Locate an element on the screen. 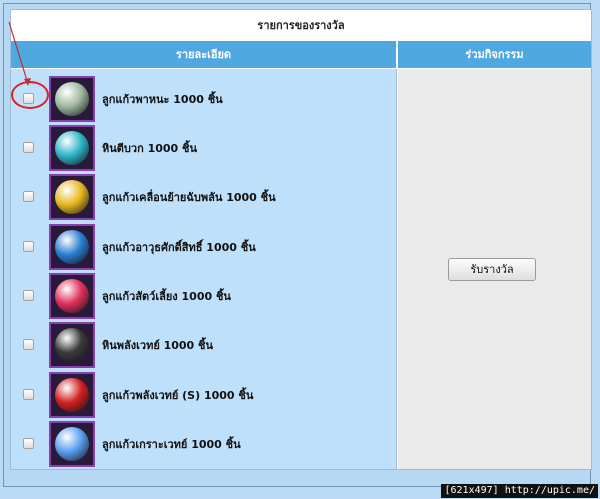  column-header-detail: รายละเอียด is located at coordinates (204, 54).